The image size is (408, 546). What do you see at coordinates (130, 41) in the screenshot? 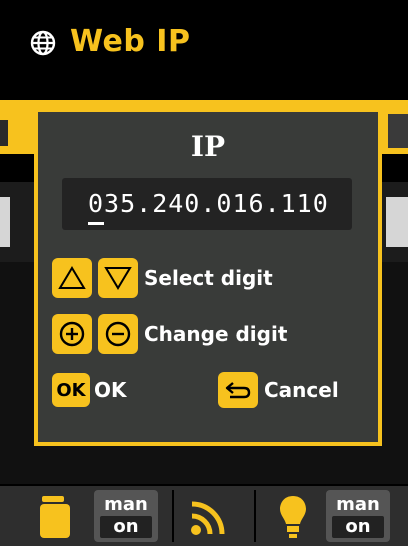
I see `page-title: Web IP` at bounding box center [130, 41].